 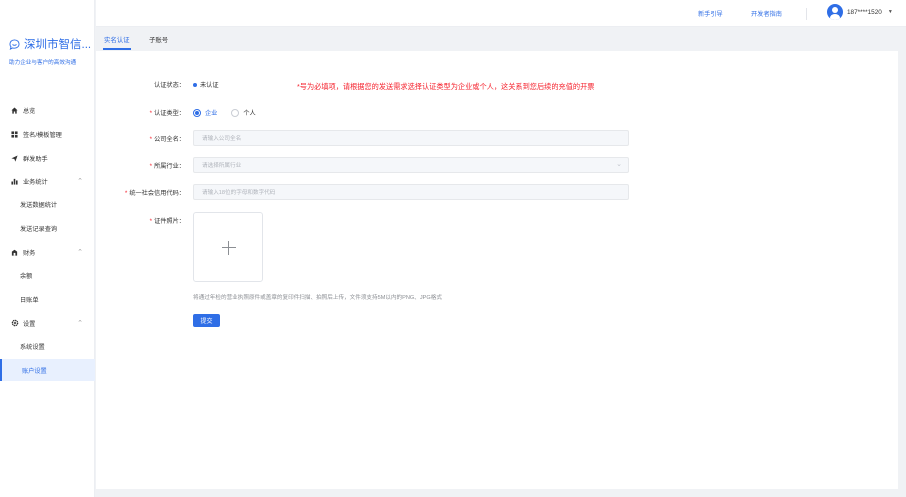 I want to click on sidebar-item-balance: 余额, so click(x=47, y=275).